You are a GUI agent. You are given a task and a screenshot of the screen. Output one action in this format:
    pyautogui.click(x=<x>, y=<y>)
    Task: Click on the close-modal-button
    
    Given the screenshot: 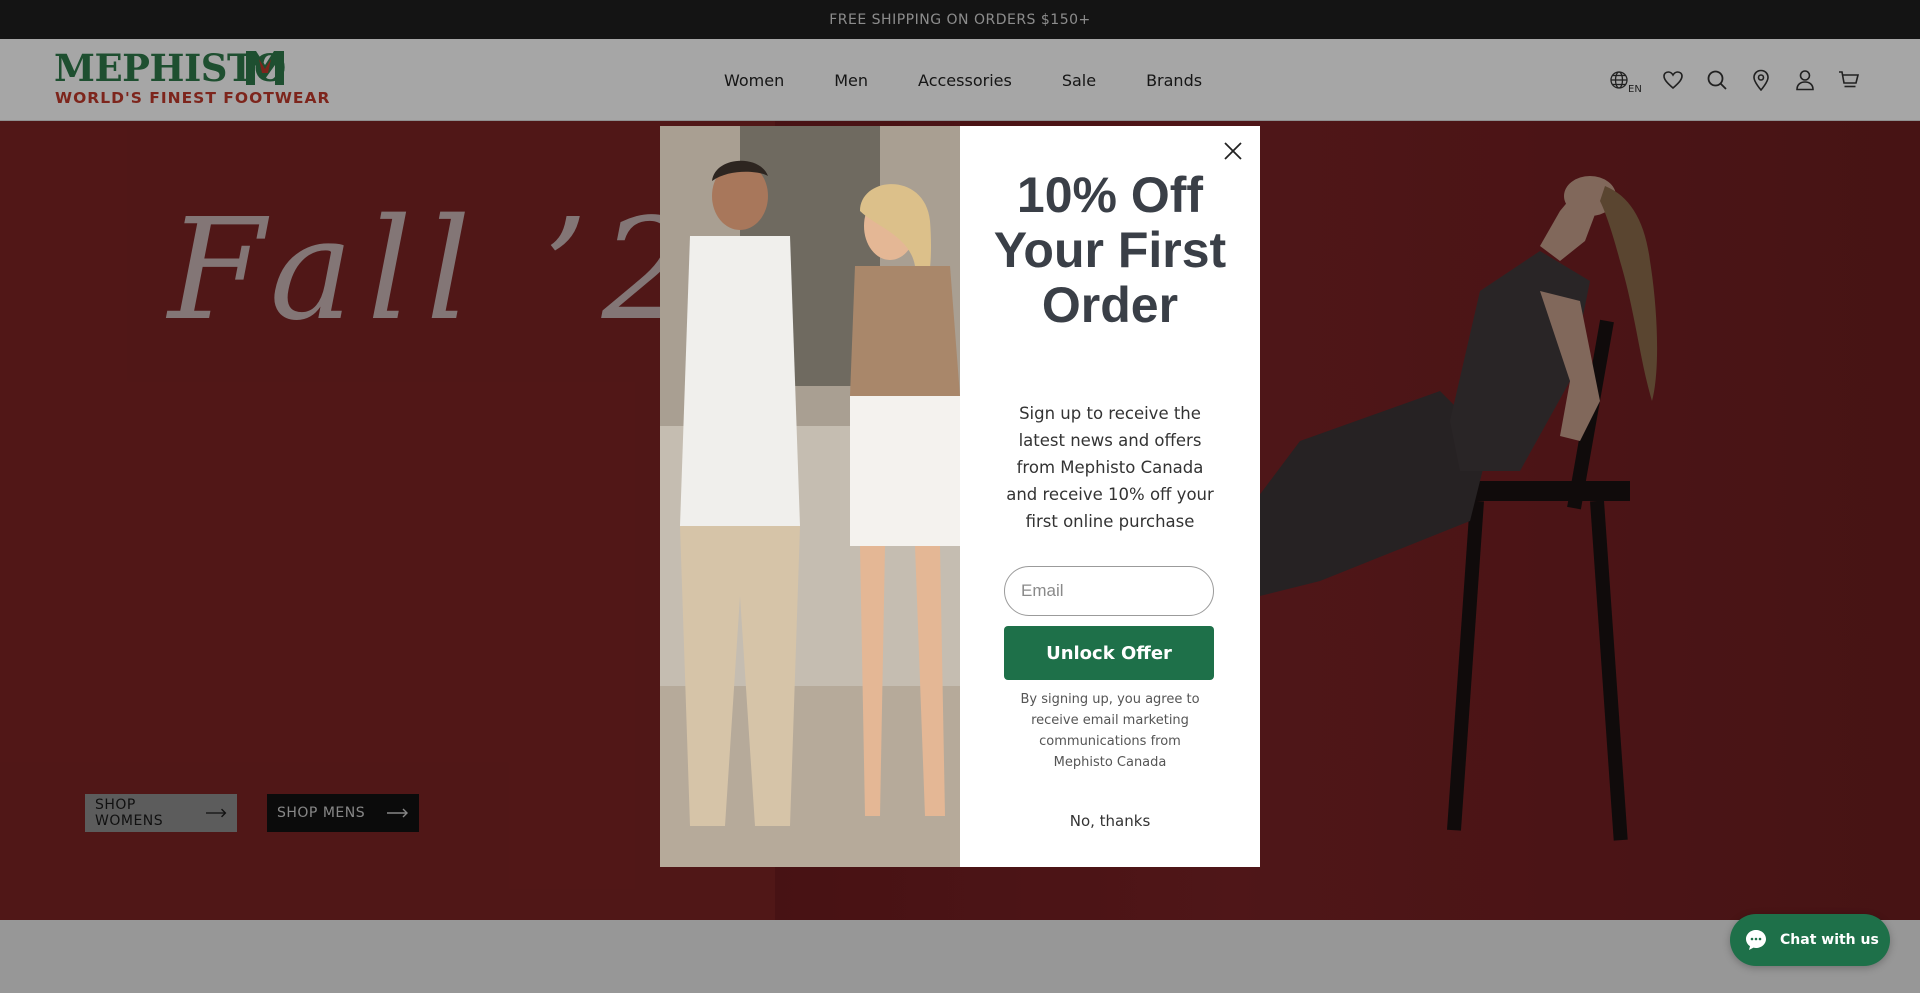 What is the action you would take?
    pyautogui.click(x=1233, y=151)
    